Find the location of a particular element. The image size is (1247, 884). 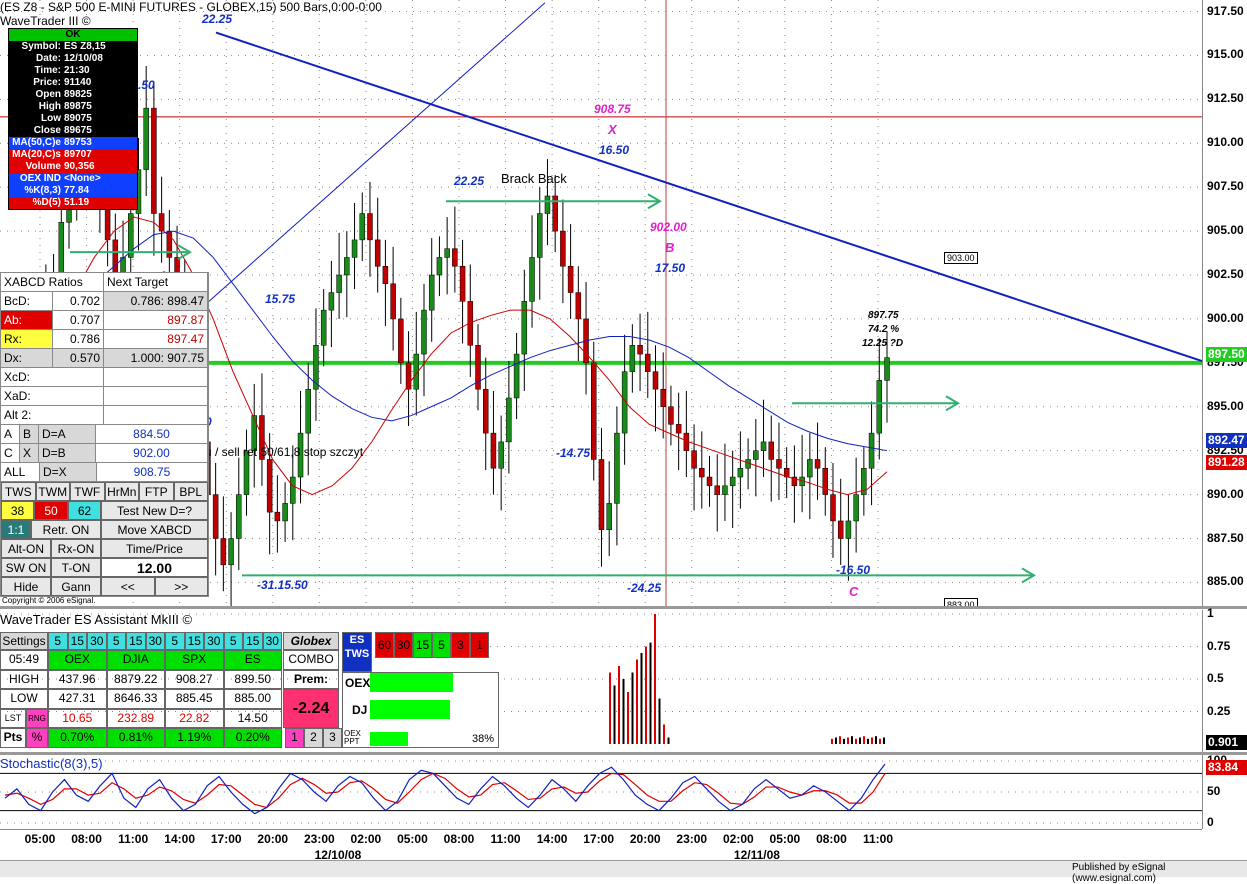

rx-on-button: Rx-ON is located at coordinates (76, 548).